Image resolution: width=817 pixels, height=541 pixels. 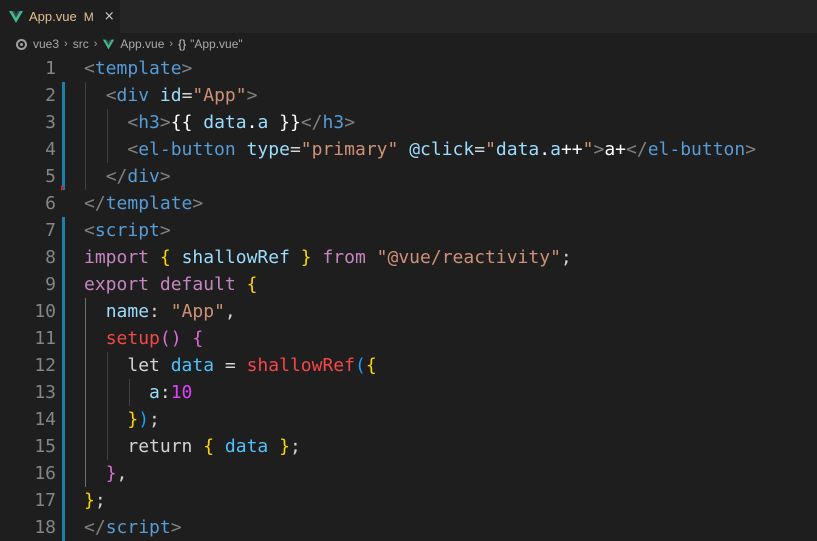 What do you see at coordinates (696, 149) in the screenshot?
I see `code-token: el-button` at bounding box center [696, 149].